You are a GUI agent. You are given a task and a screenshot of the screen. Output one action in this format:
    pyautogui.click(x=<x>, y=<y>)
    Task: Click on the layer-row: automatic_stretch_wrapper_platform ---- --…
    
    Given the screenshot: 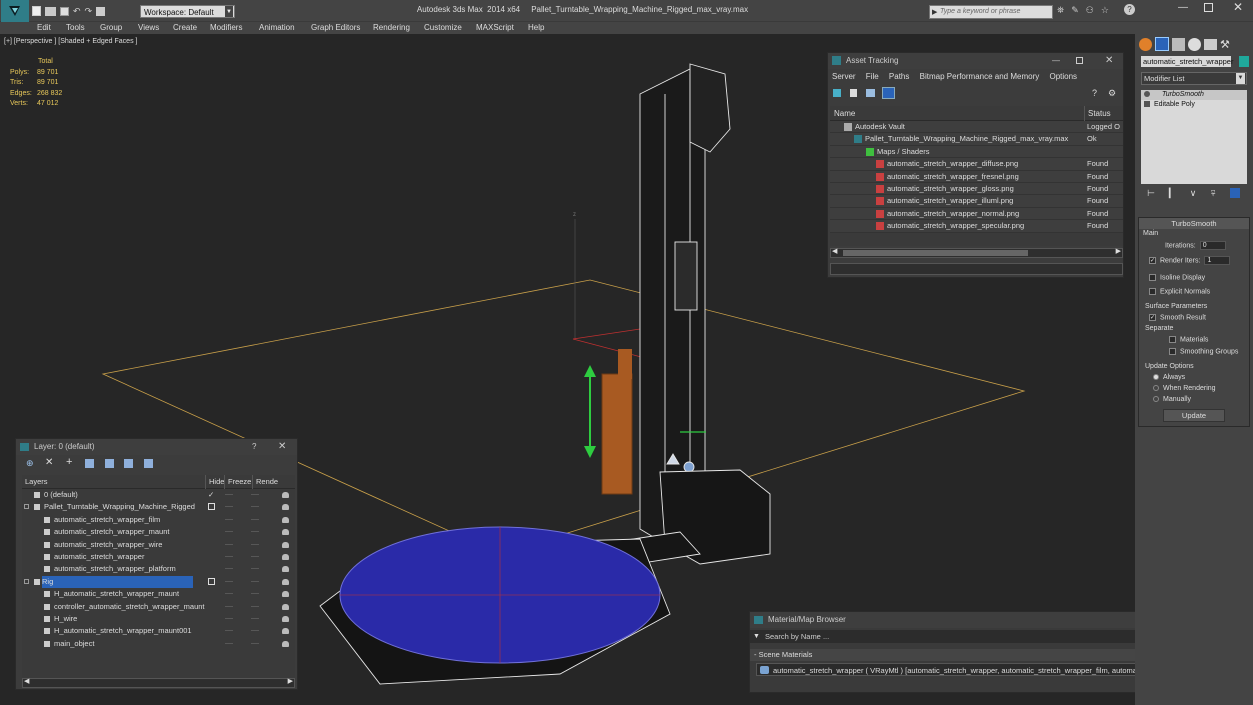 What is the action you would take?
    pyautogui.click(x=158, y=569)
    